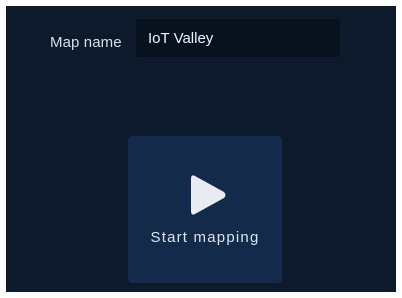 This screenshot has height=298, width=402. Describe the element at coordinates (238, 38) in the screenshot. I see `map-name-input` at that location.